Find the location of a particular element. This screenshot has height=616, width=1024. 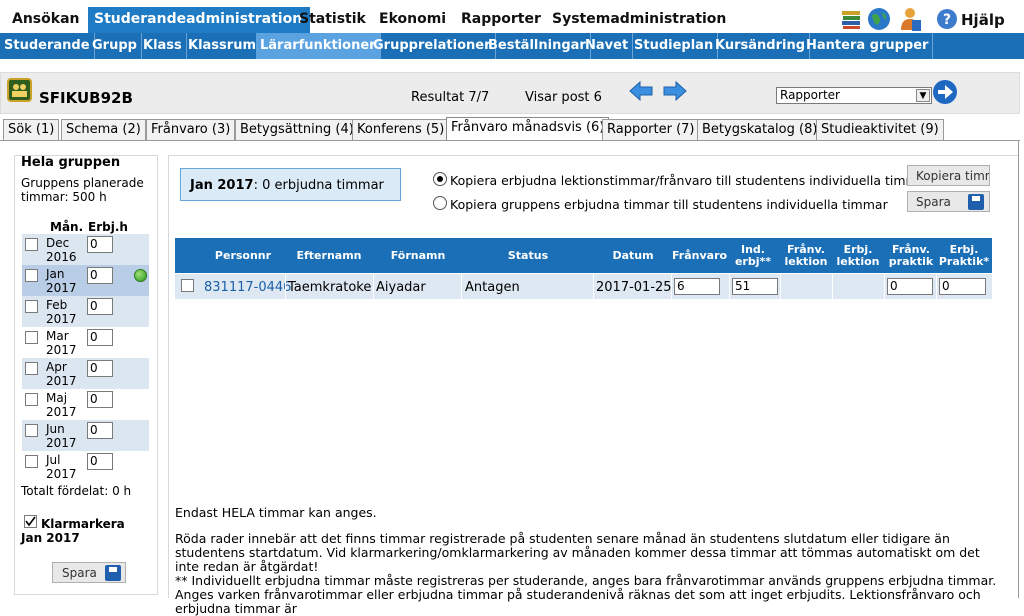

copy-hours-button: Kopiera timmar is located at coordinates (948, 175).